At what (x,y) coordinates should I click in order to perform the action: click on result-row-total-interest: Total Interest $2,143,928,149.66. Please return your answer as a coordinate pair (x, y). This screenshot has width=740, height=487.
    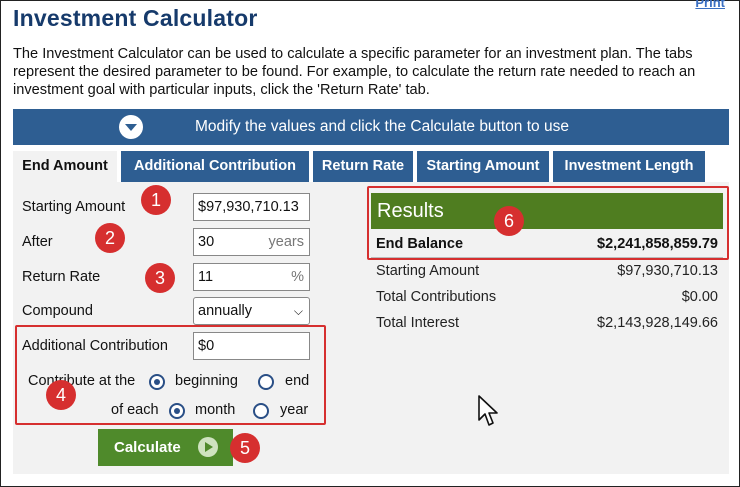
    Looking at the image, I should click on (547, 323).